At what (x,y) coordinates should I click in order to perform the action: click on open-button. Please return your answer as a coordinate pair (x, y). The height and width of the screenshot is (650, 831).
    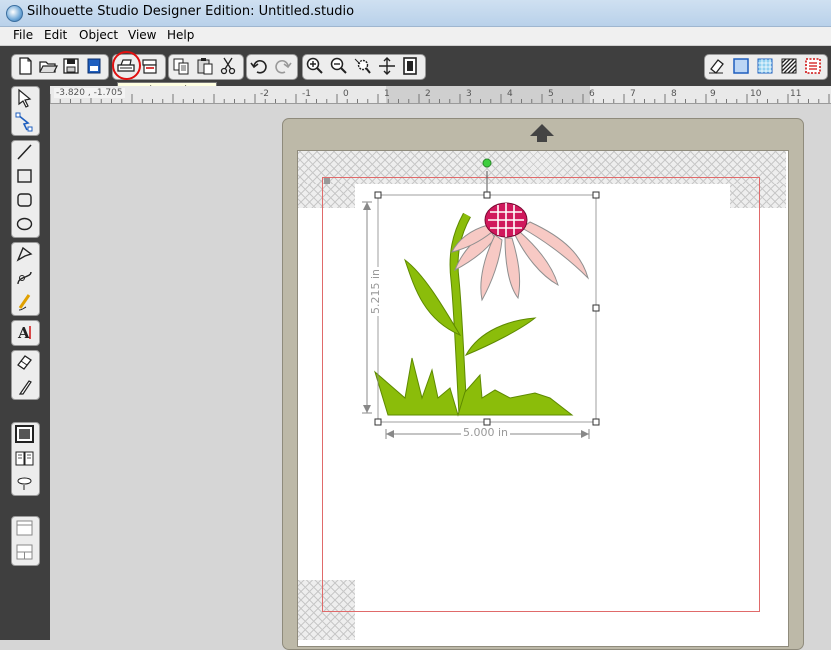
    Looking at the image, I should click on (48, 66).